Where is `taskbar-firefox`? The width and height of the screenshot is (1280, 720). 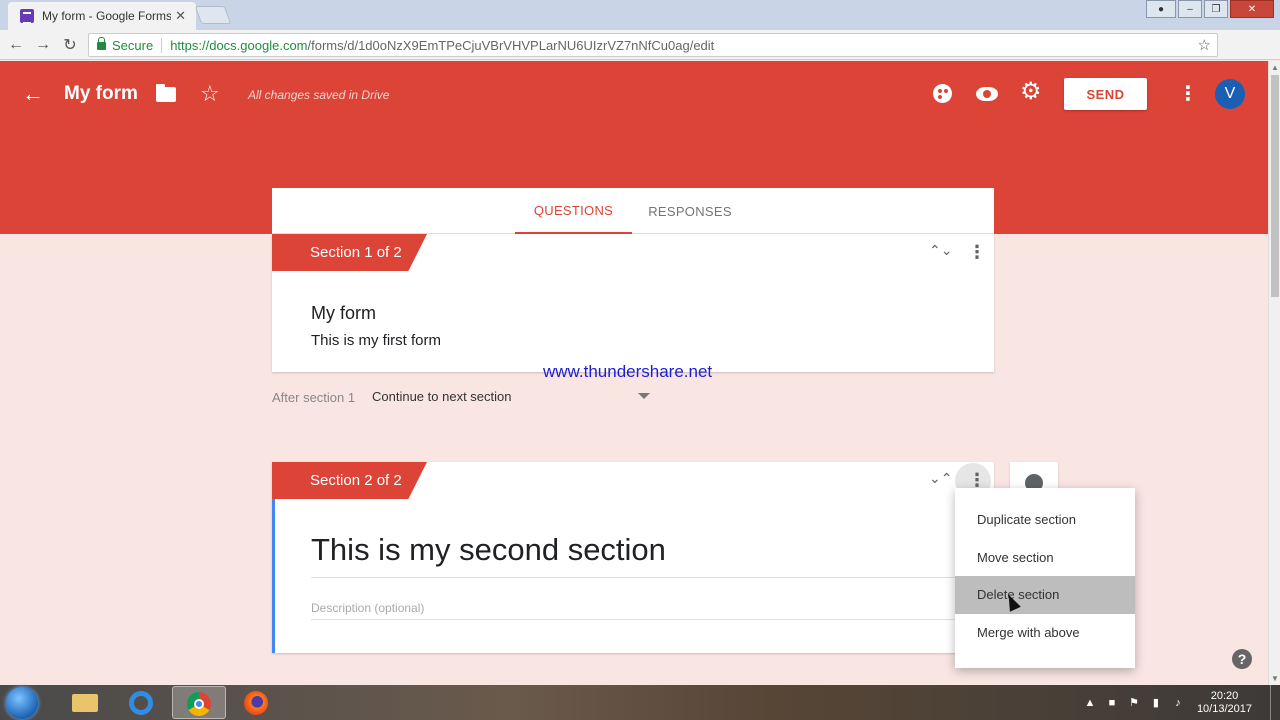 taskbar-firefox is located at coordinates (257, 702).